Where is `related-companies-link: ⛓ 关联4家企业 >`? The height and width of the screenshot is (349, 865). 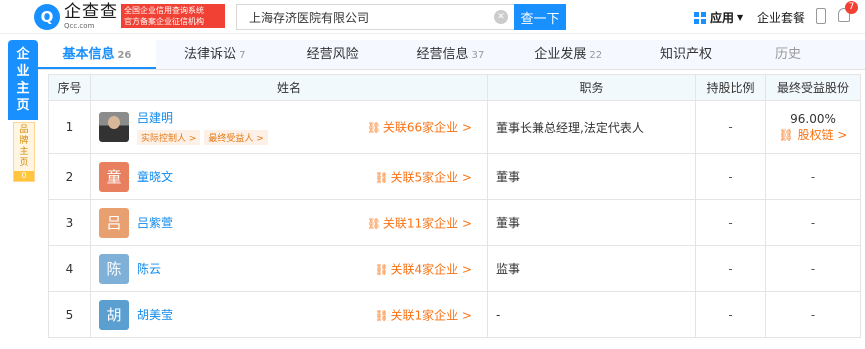
related-companies-link: ⛓ 关联4家企业 > is located at coordinates (423, 268).